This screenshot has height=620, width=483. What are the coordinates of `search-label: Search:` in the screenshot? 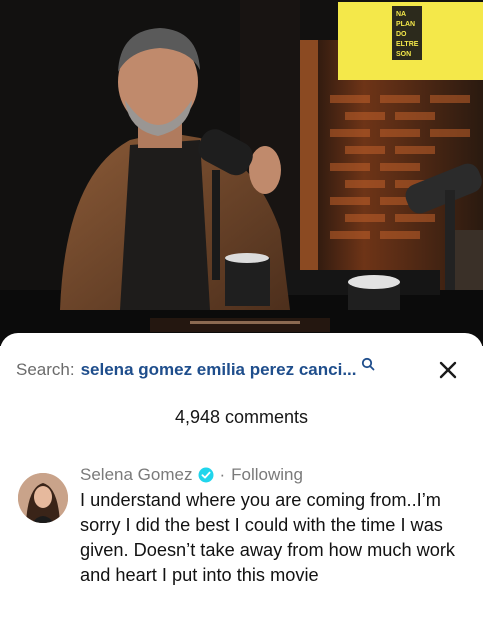 It's located at (45, 369).